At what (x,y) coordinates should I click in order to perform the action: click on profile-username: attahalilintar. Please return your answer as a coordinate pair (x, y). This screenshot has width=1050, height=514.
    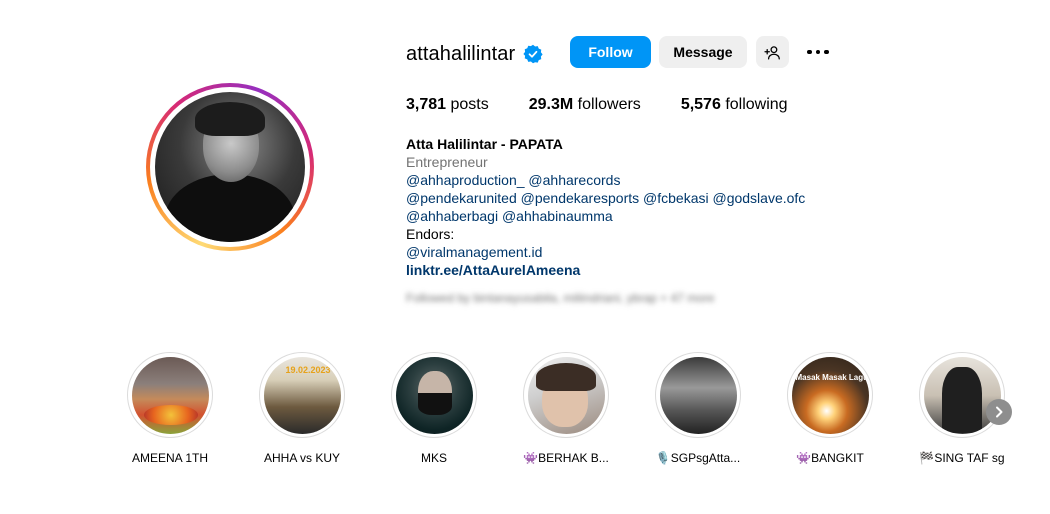
    Looking at the image, I should click on (461, 54).